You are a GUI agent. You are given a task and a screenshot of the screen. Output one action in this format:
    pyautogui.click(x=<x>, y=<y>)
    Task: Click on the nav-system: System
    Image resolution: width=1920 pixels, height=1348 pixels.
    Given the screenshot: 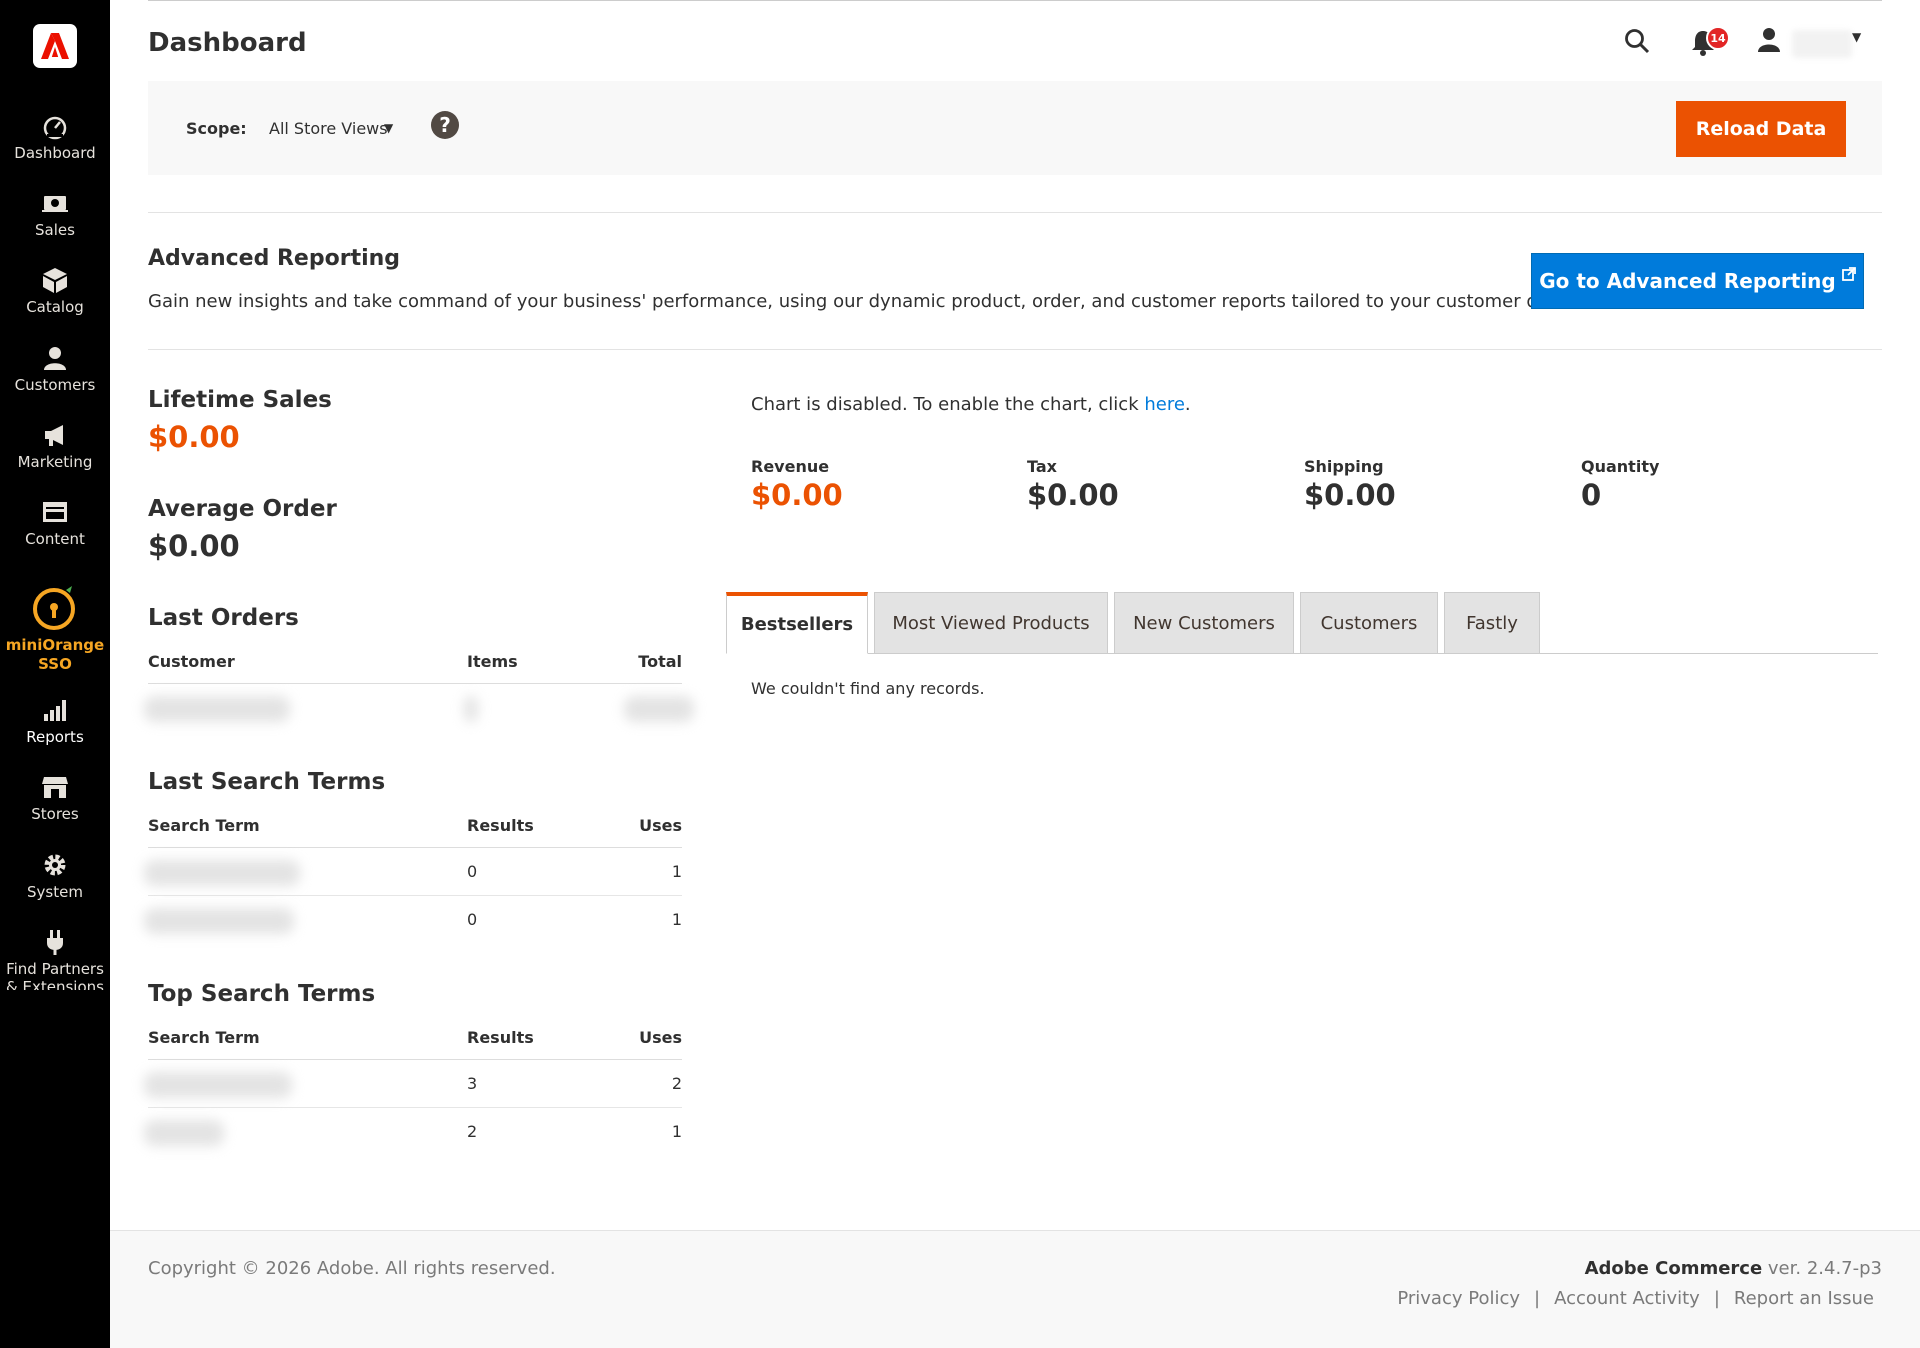 What is the action you would take?
    pyautogui.click(x=55, y=876)
    